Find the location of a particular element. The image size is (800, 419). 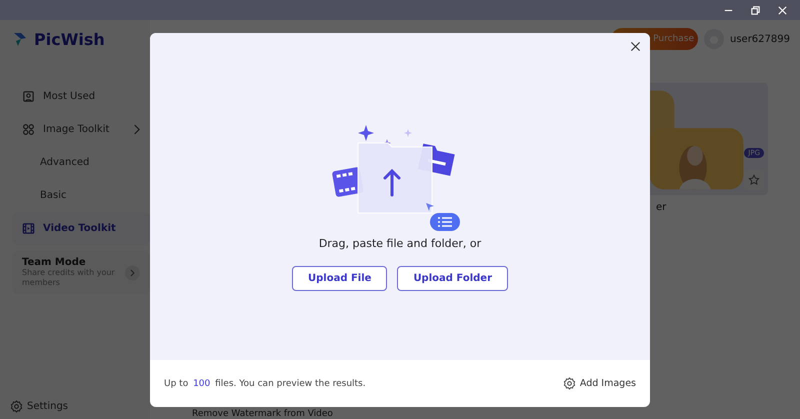

team-title: Team Mode is located at coordinates (54, 262).